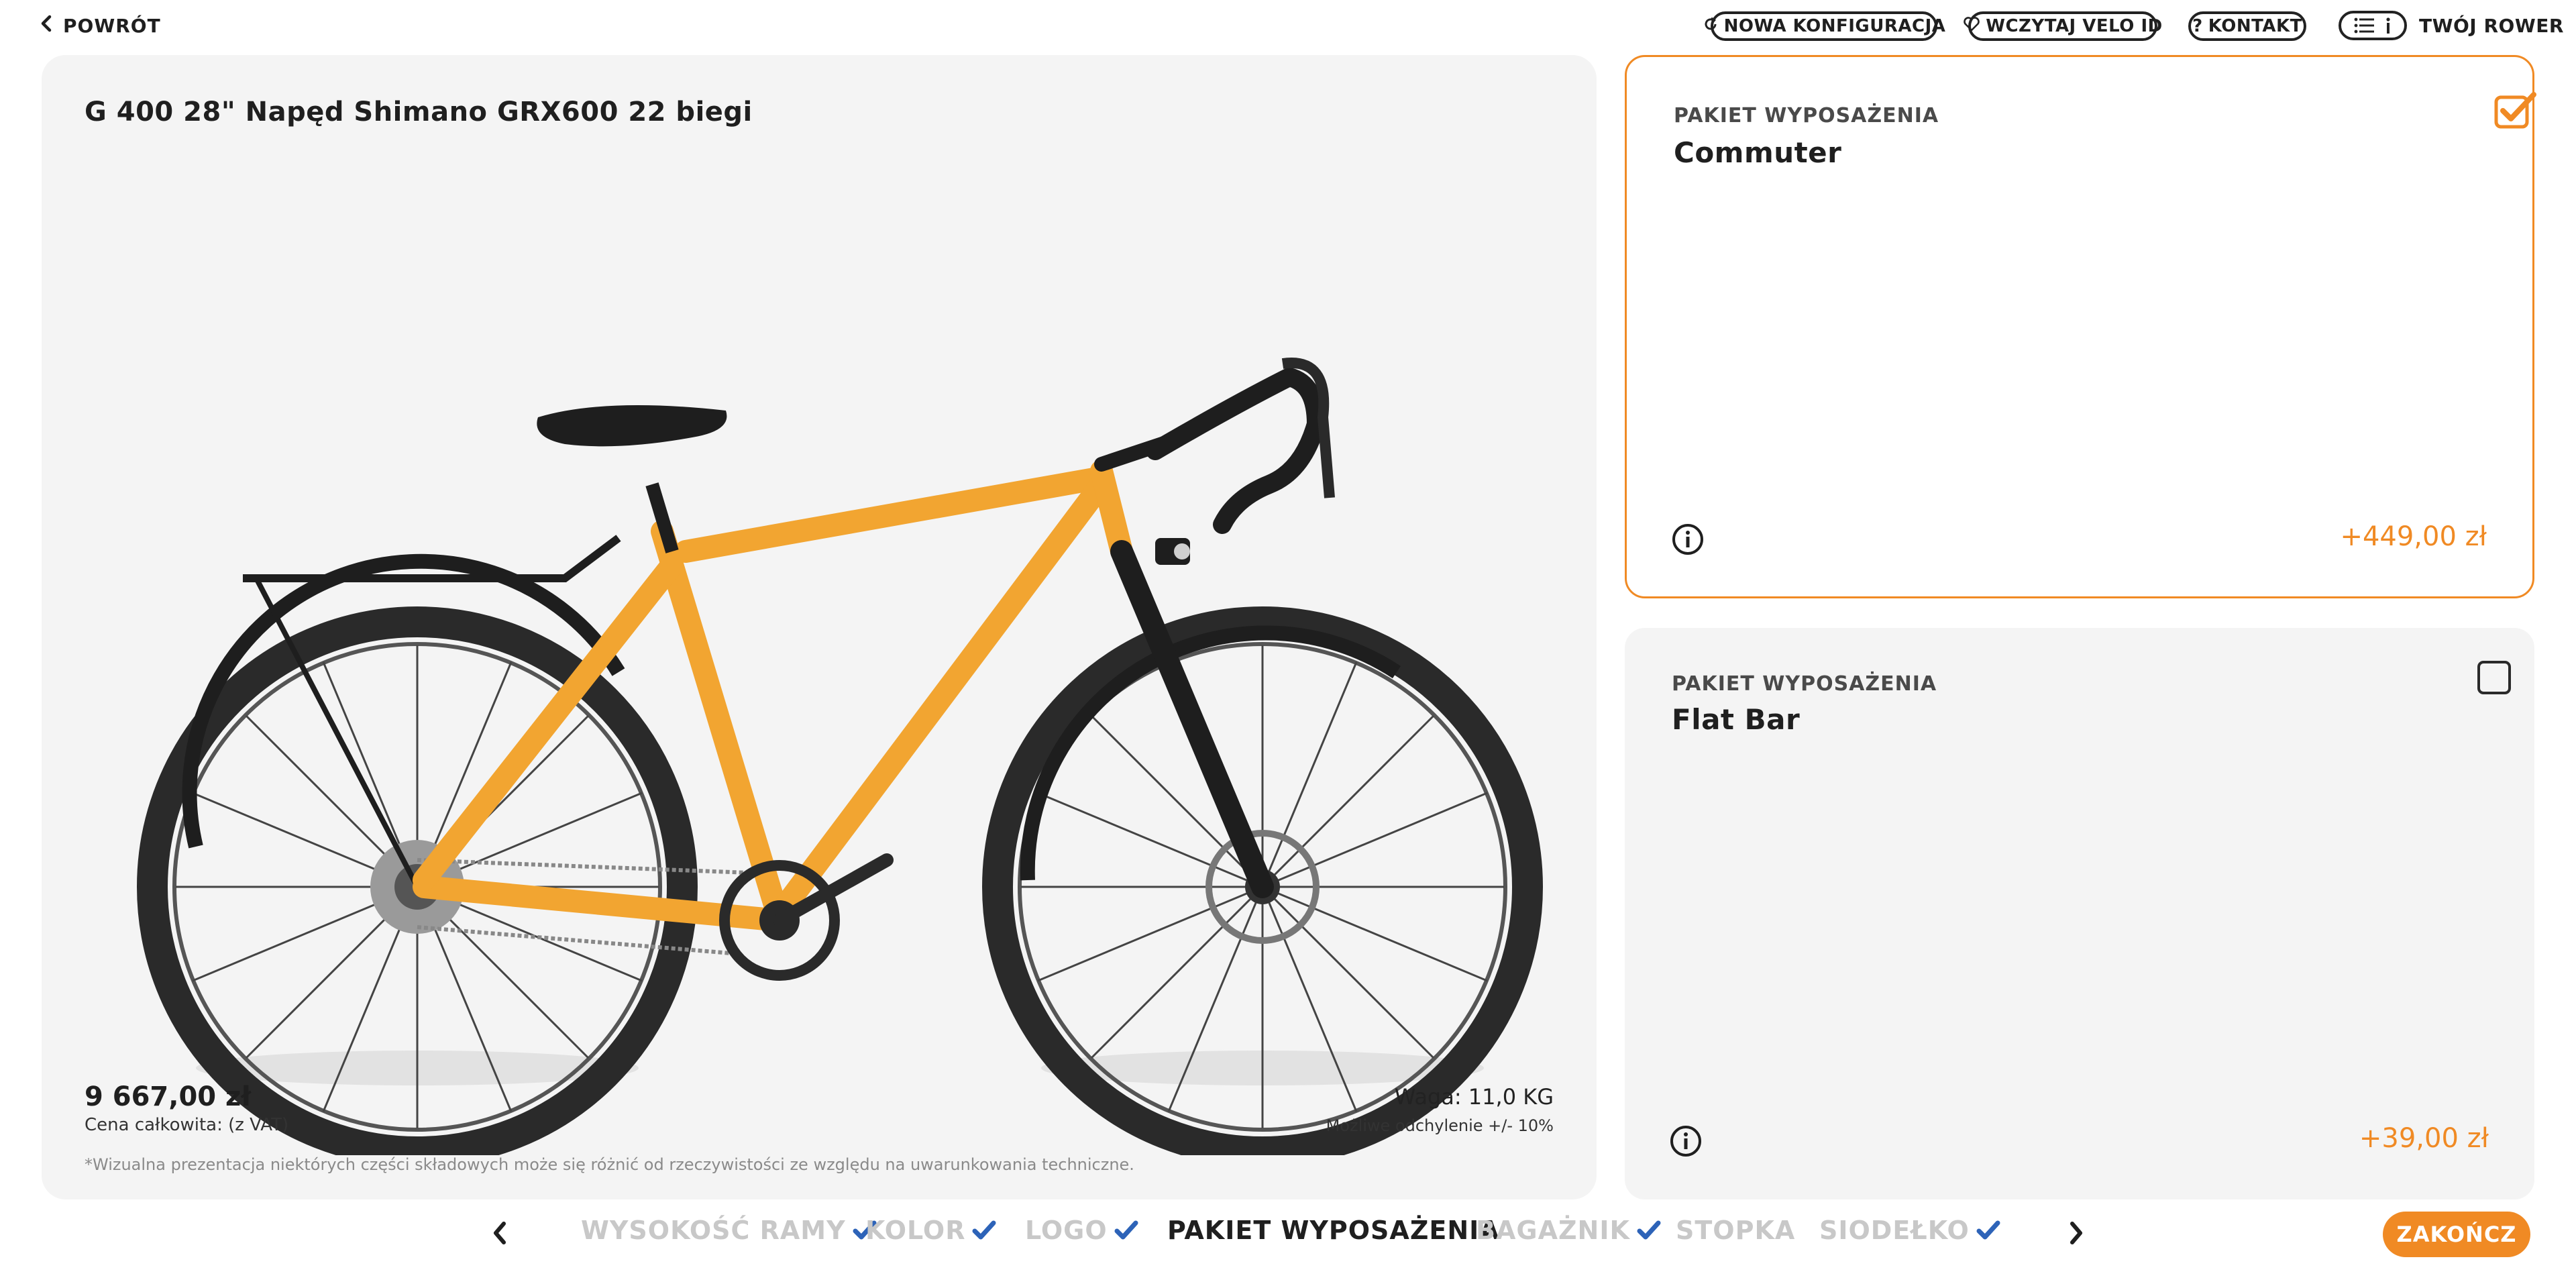  I want to click on price-note: Cena całkowita: (z VAT), so click(187, 1125).